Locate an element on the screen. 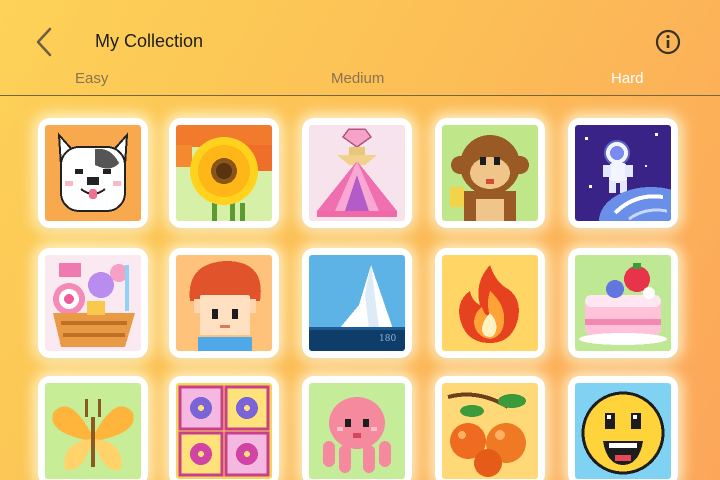 The height and width of the screenshot is (480, 720). artwork-tile-red-haired-boy is located at coordinates (224, 303).